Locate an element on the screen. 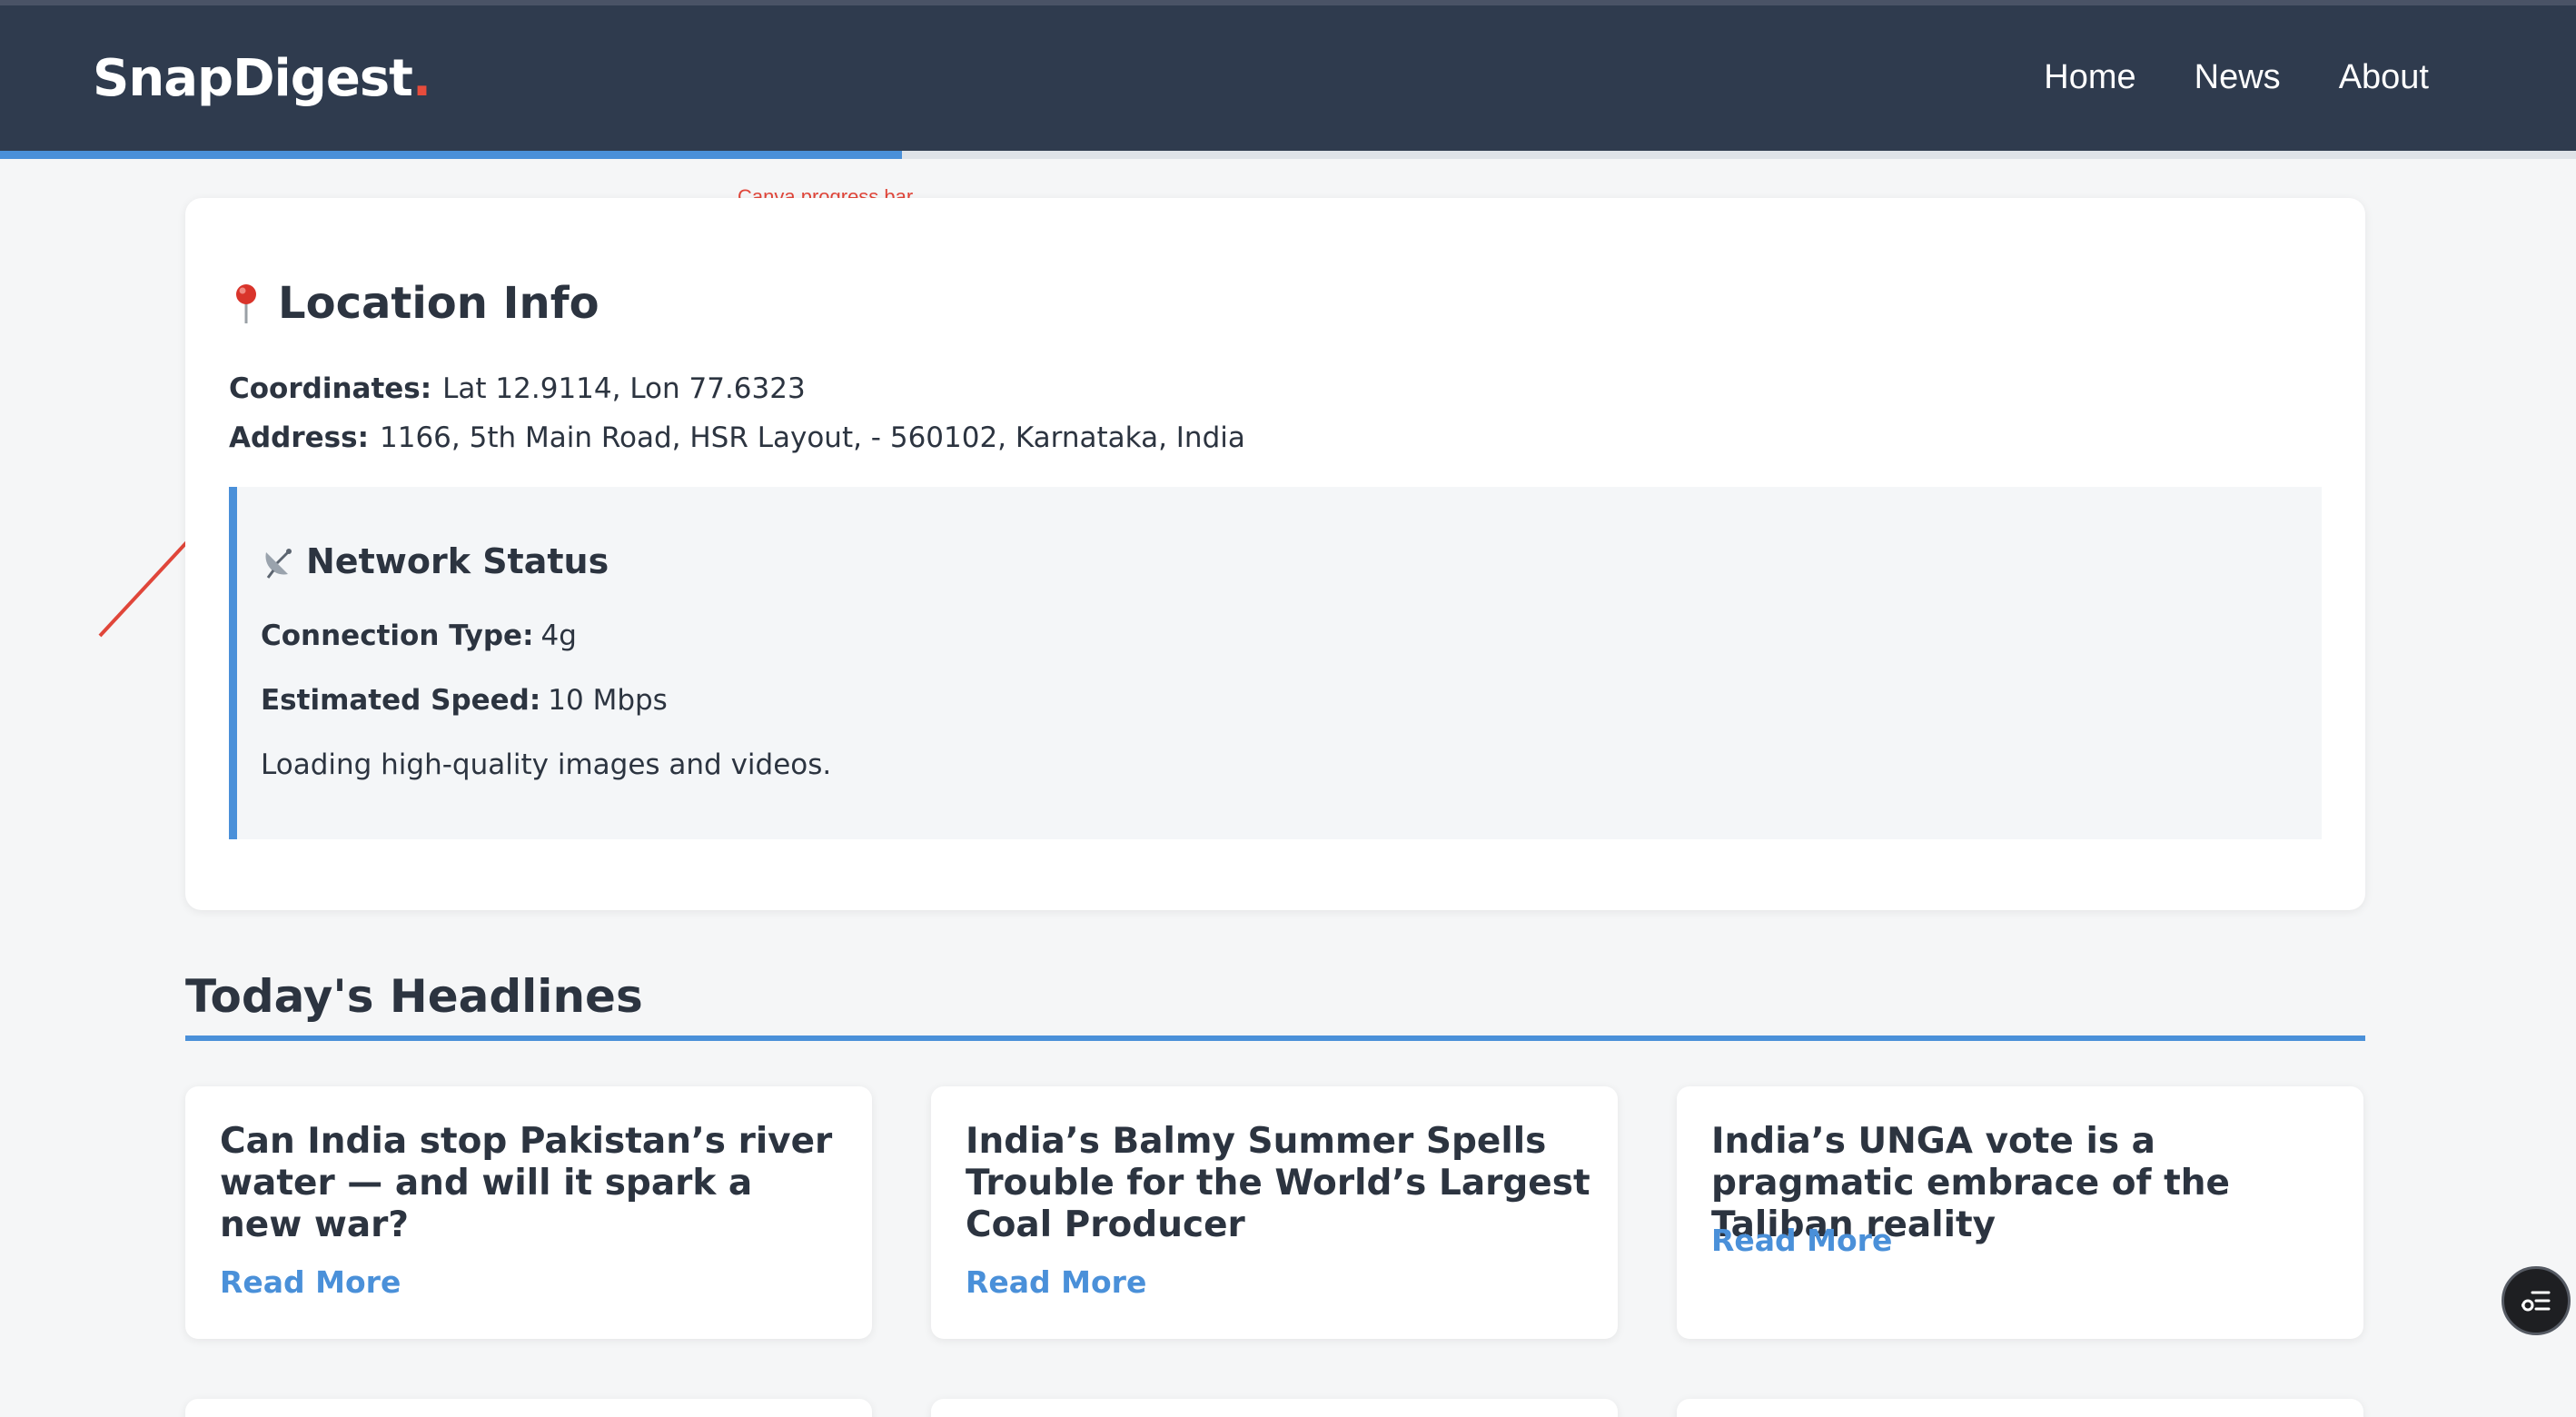 This screenshot has height=1417, width=2576. reading-progress-bar is located at coordinates (1288, 155).